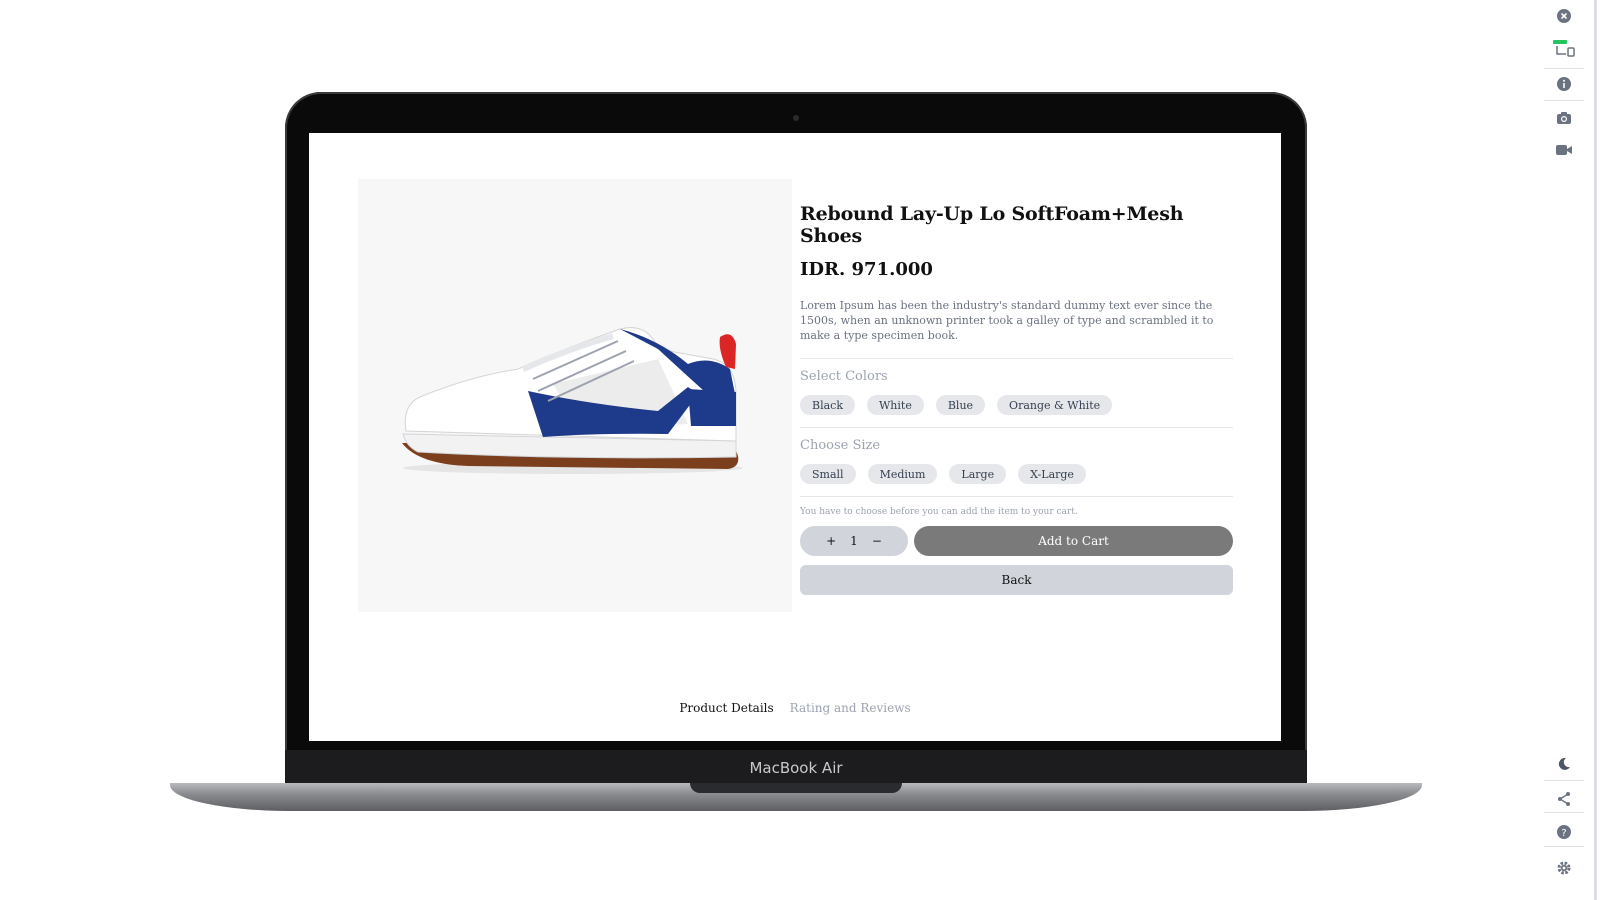 The width and height of the screenshot is (1600, 900). I want to click on size-option-small: Small, so click(828, 474).